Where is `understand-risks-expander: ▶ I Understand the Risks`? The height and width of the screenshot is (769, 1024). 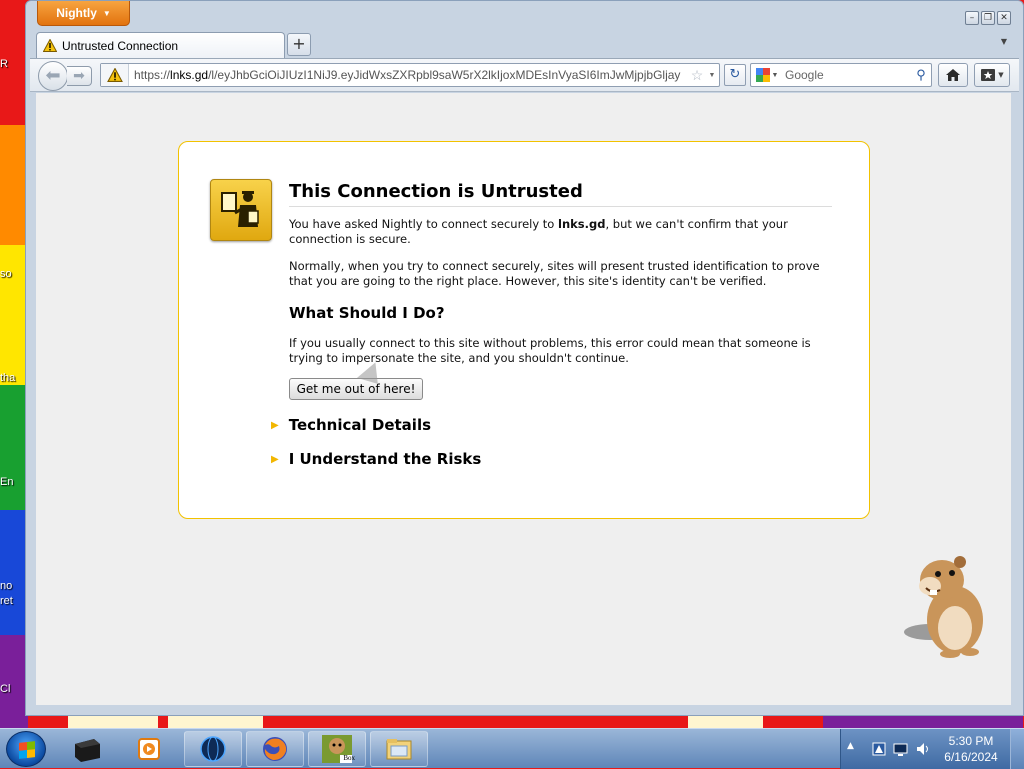
understand-risks-expander: ▶ I Understand the Risks is located at coordinates (376, 459).